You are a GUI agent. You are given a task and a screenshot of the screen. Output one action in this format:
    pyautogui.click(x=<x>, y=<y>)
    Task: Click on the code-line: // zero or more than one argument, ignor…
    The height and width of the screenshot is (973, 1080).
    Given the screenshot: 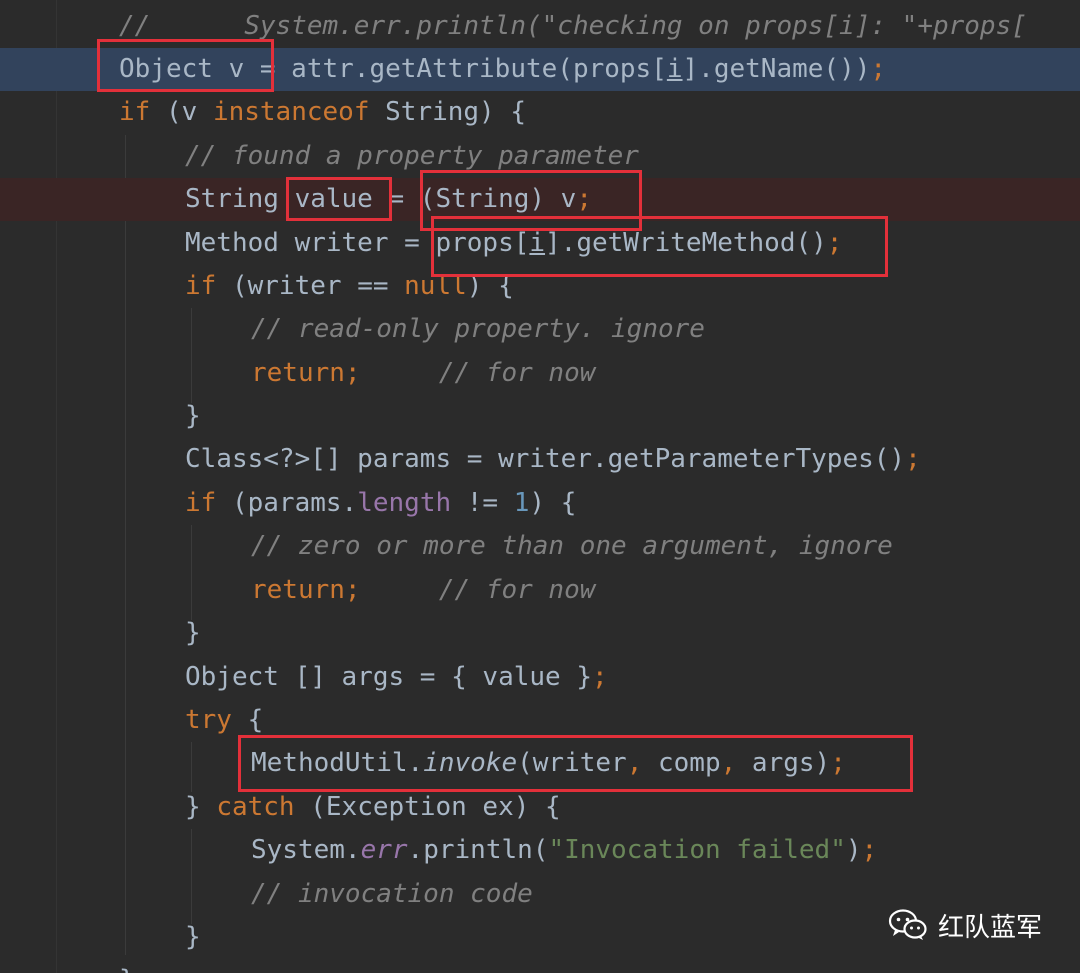 What is the action you would take?
    pyautogui.click(x=540, y=546)
    